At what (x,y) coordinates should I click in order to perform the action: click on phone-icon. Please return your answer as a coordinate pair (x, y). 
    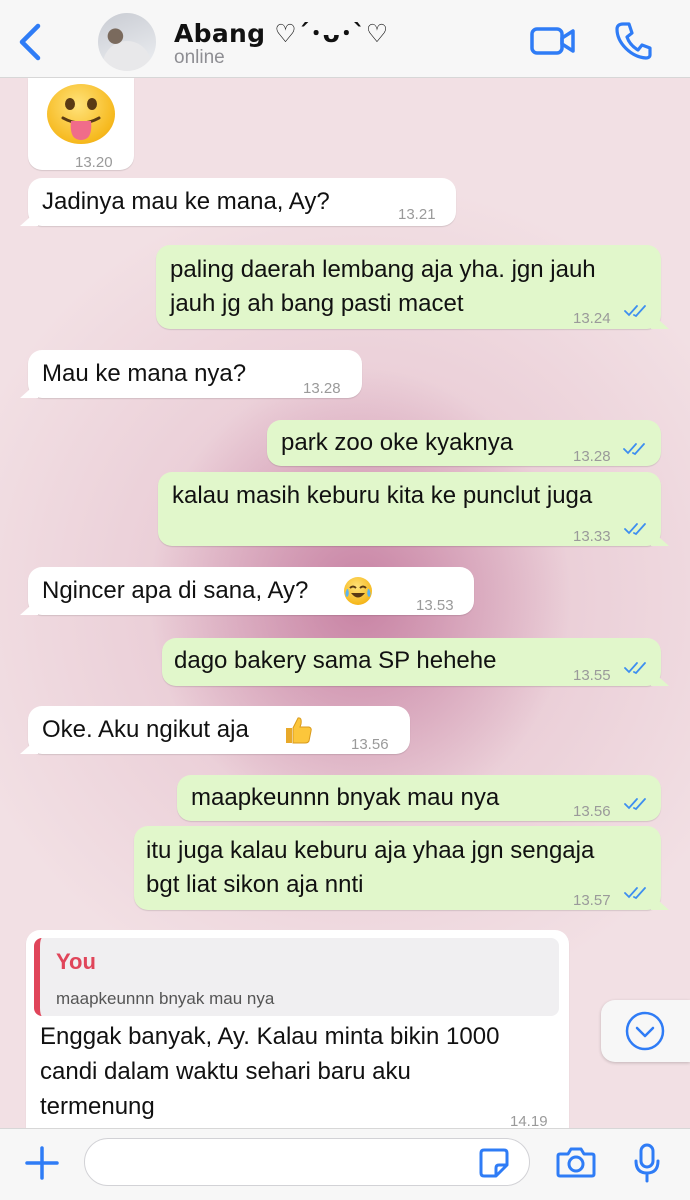
    Looking at the image, I should click on (633, 41).